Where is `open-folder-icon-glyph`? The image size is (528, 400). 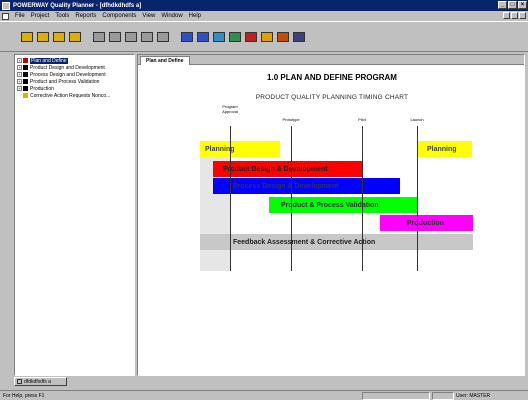
open-folder-icon-glyph is located at coordinates (27, 36).